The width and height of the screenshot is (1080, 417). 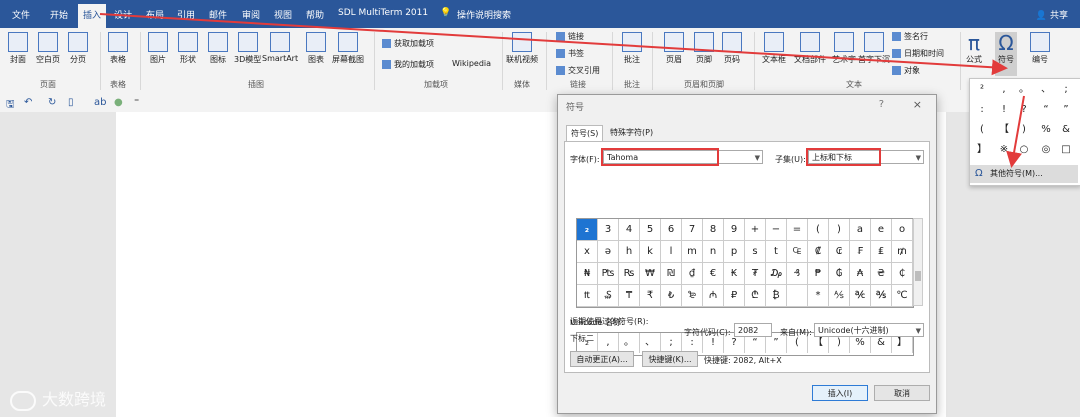 What do you see at coordinates (918, 262) in the screenshot?
I see `grid-scrollbar` at bounding box center [918, 262].